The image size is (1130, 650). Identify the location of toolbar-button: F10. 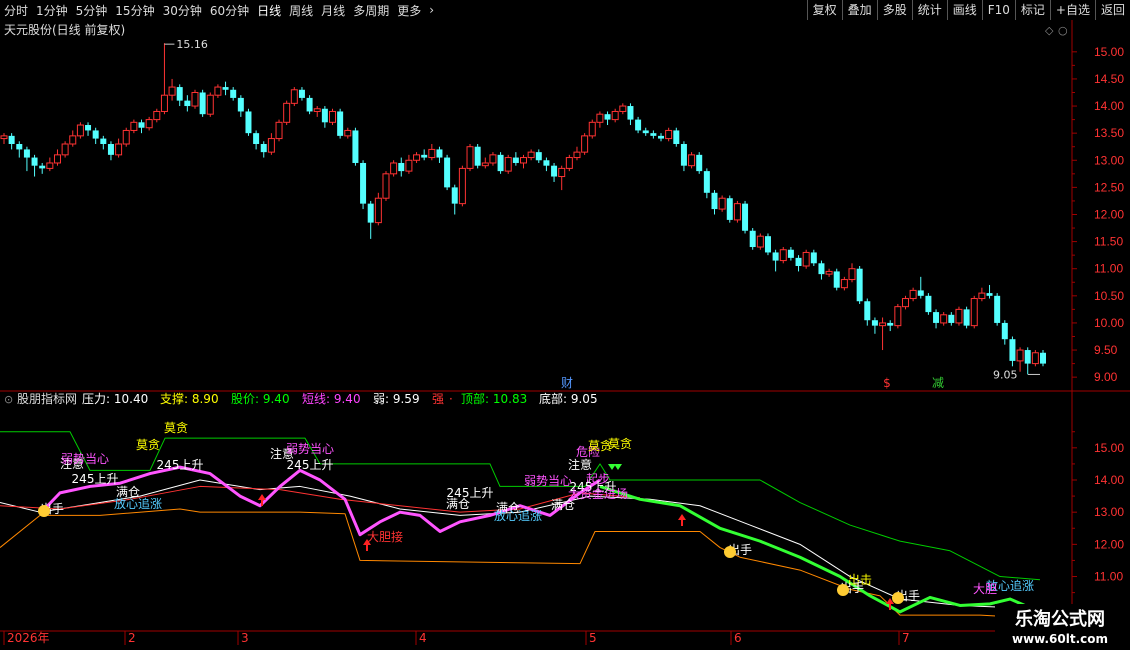
(998, 10).